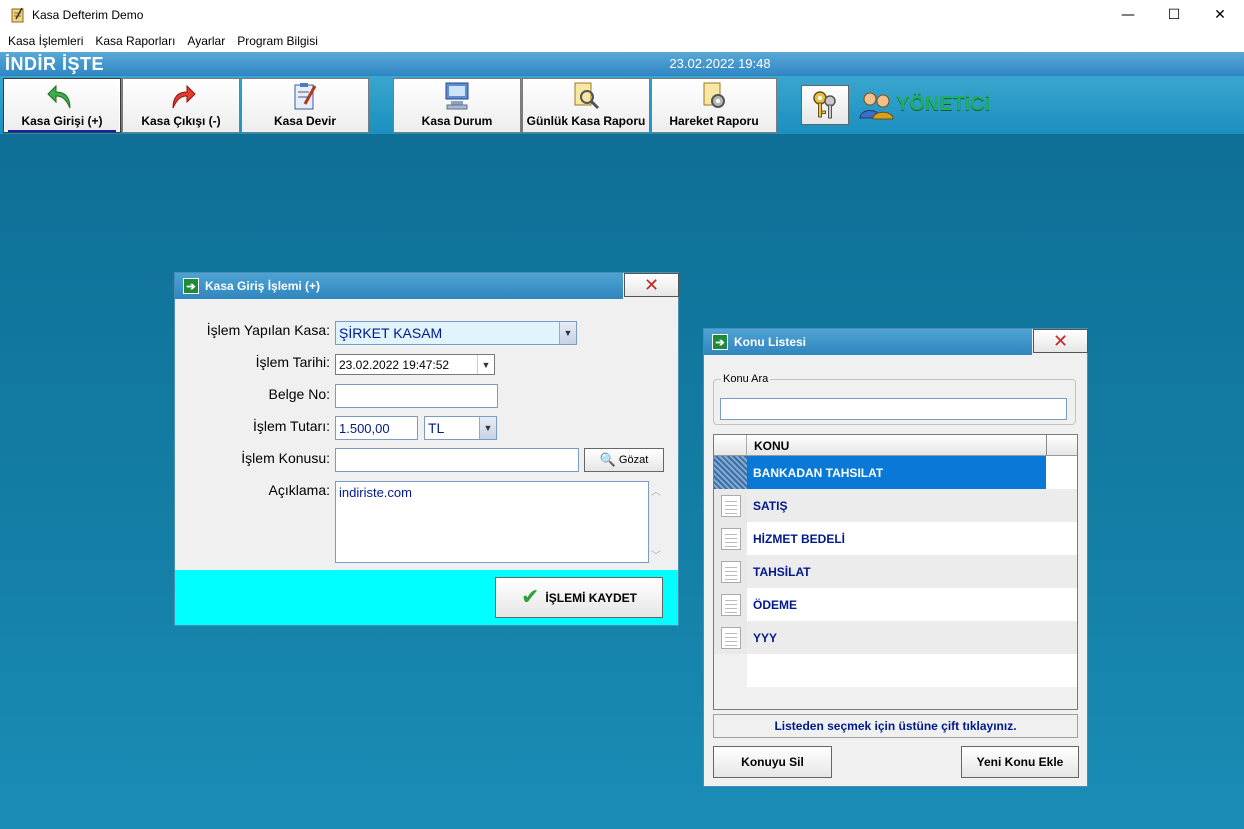  I want to click on report-search-icon, so click(587, 96).